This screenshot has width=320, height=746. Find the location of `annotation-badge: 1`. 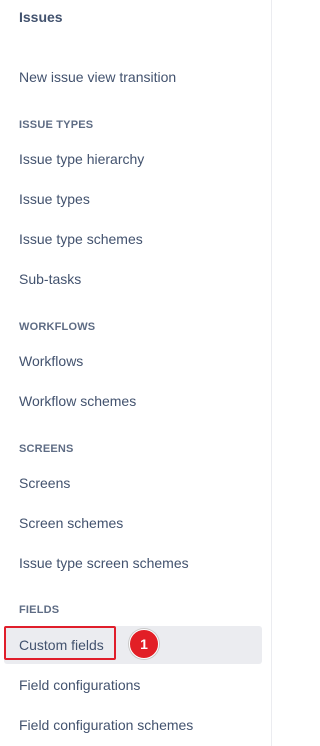

annotation-badge: 1 is located at coordinates (144, 644).